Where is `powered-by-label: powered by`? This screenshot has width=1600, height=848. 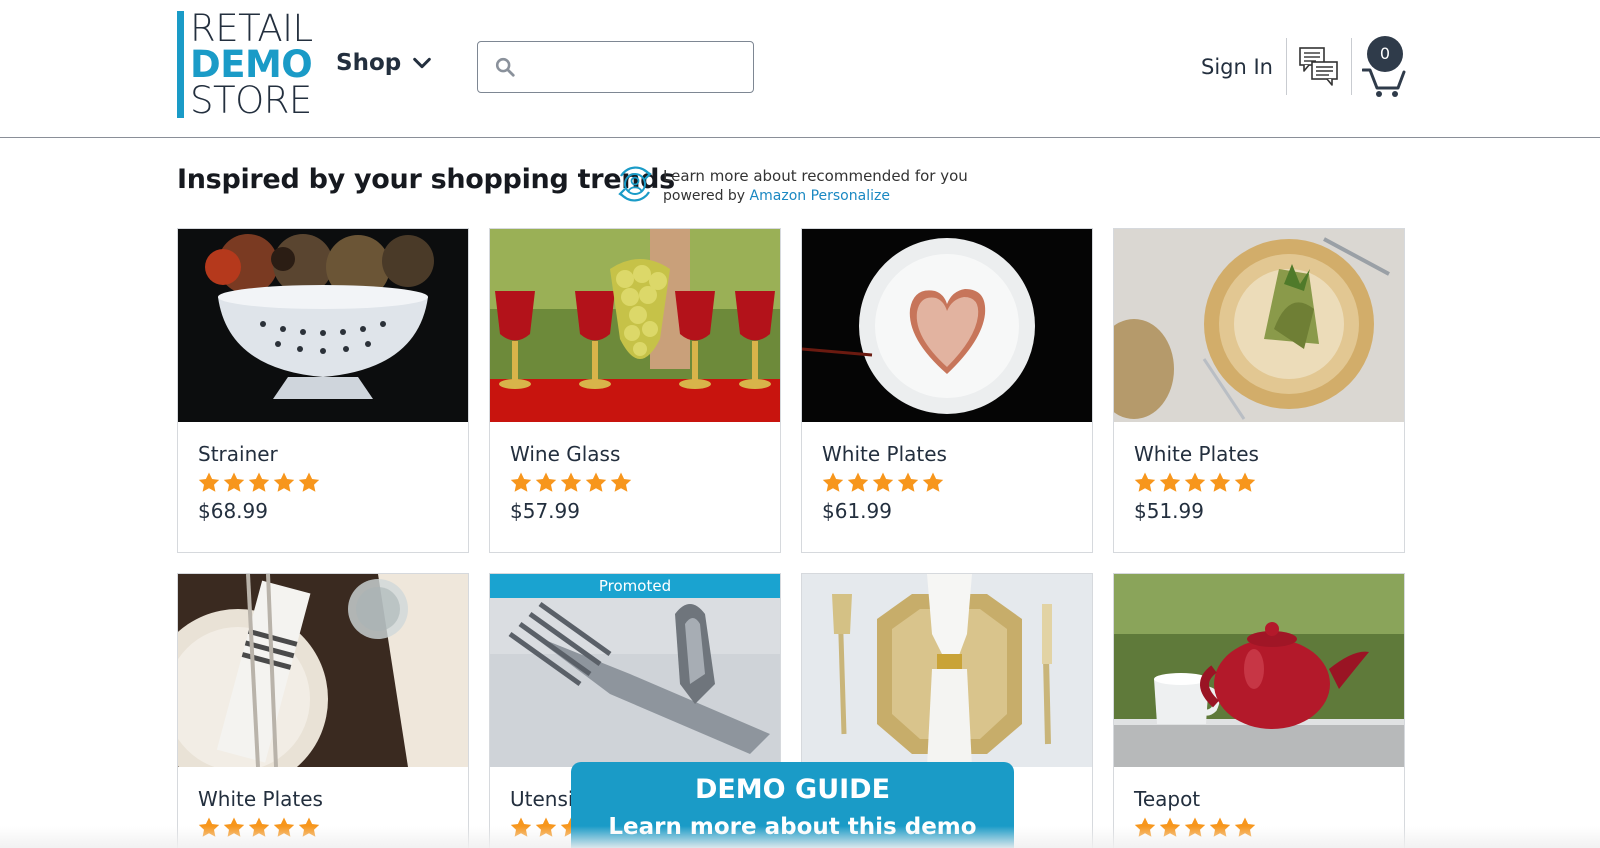
powered-by-label: powered by is located at coordinates (704, 196).